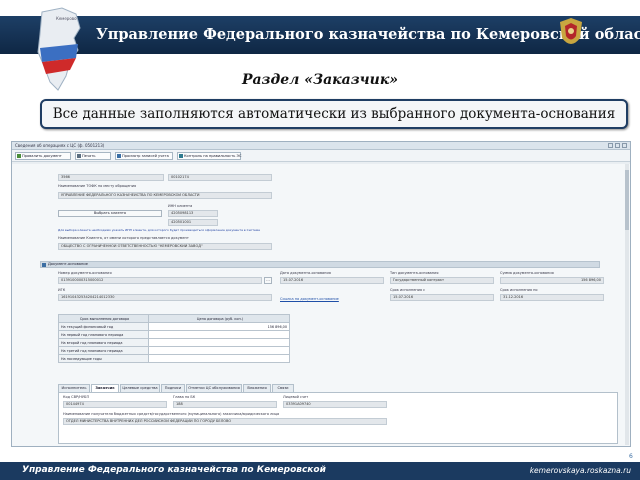  Describe the element at coordinates (571, 31) in the screenshot. I see `coat-of-arms-icon` at that location.